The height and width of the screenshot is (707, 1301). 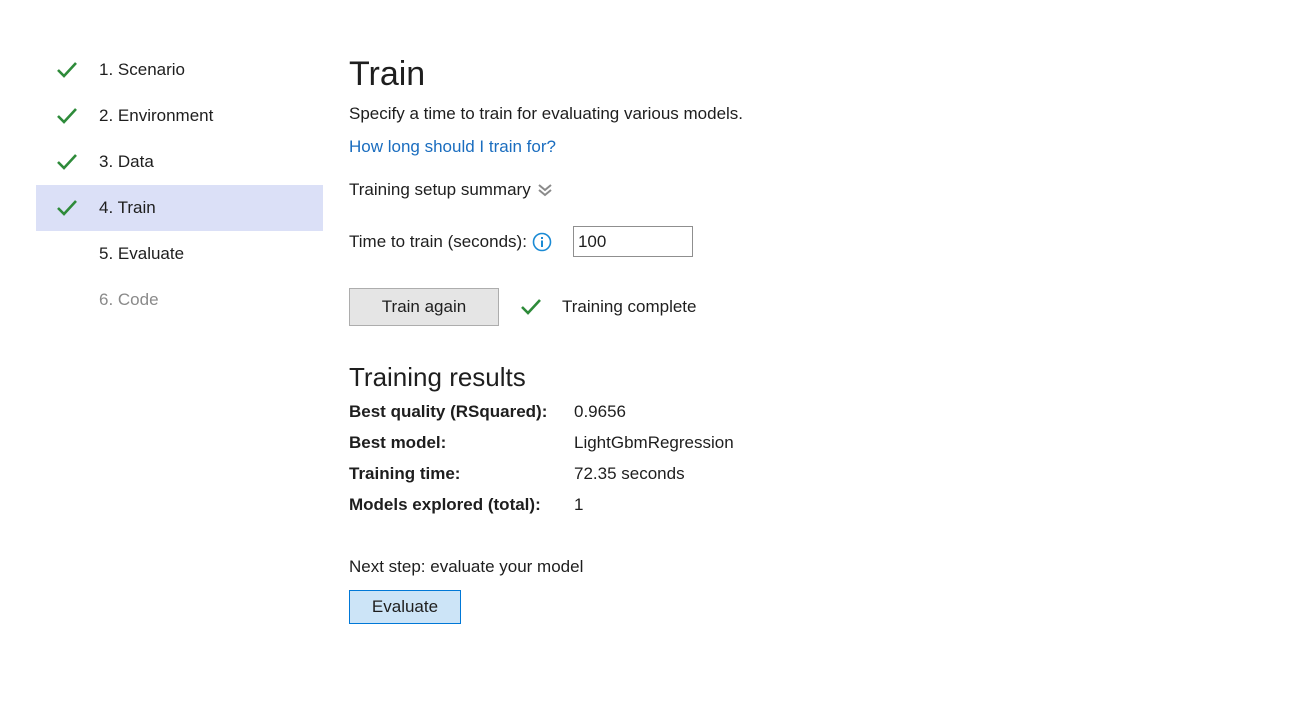 What do you see at coordinates (387, 74) in the screenshot?
I see `page-title: Train` at bounding box center [387, 74].